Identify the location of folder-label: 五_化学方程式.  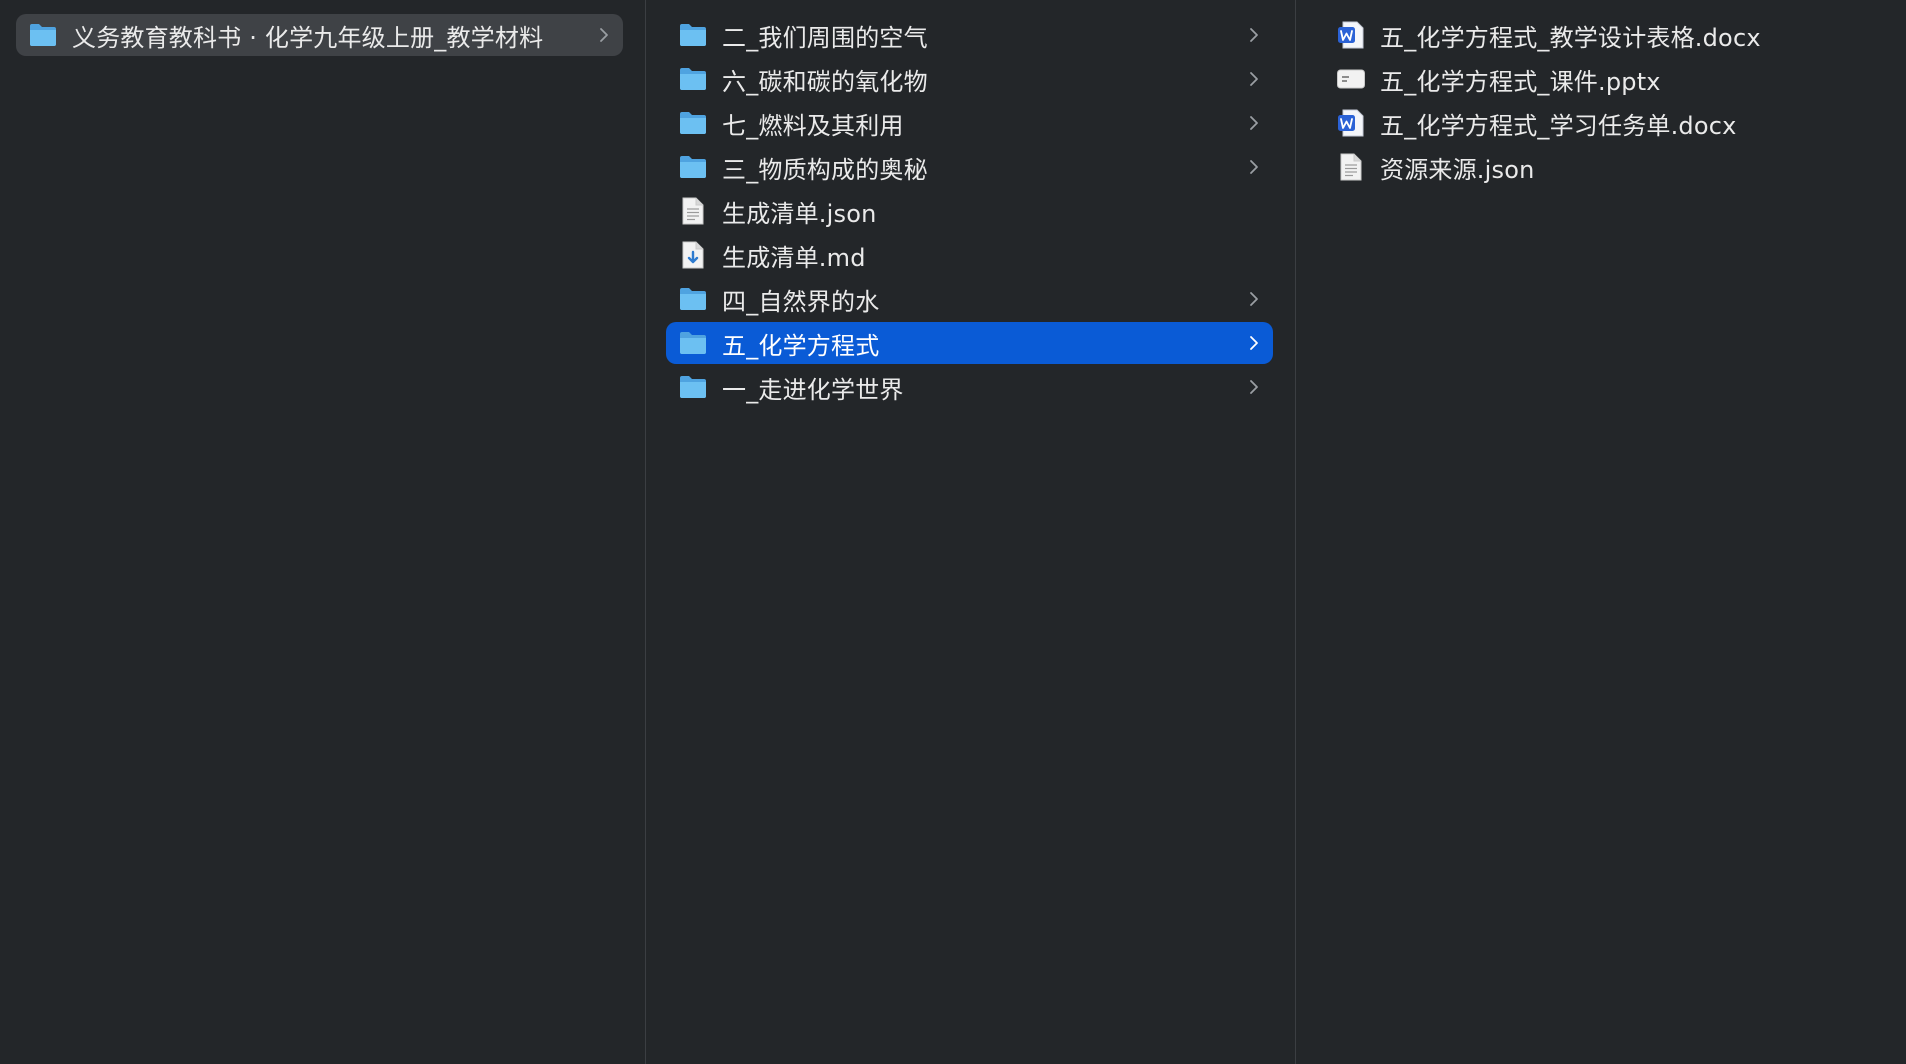
(801, 345).